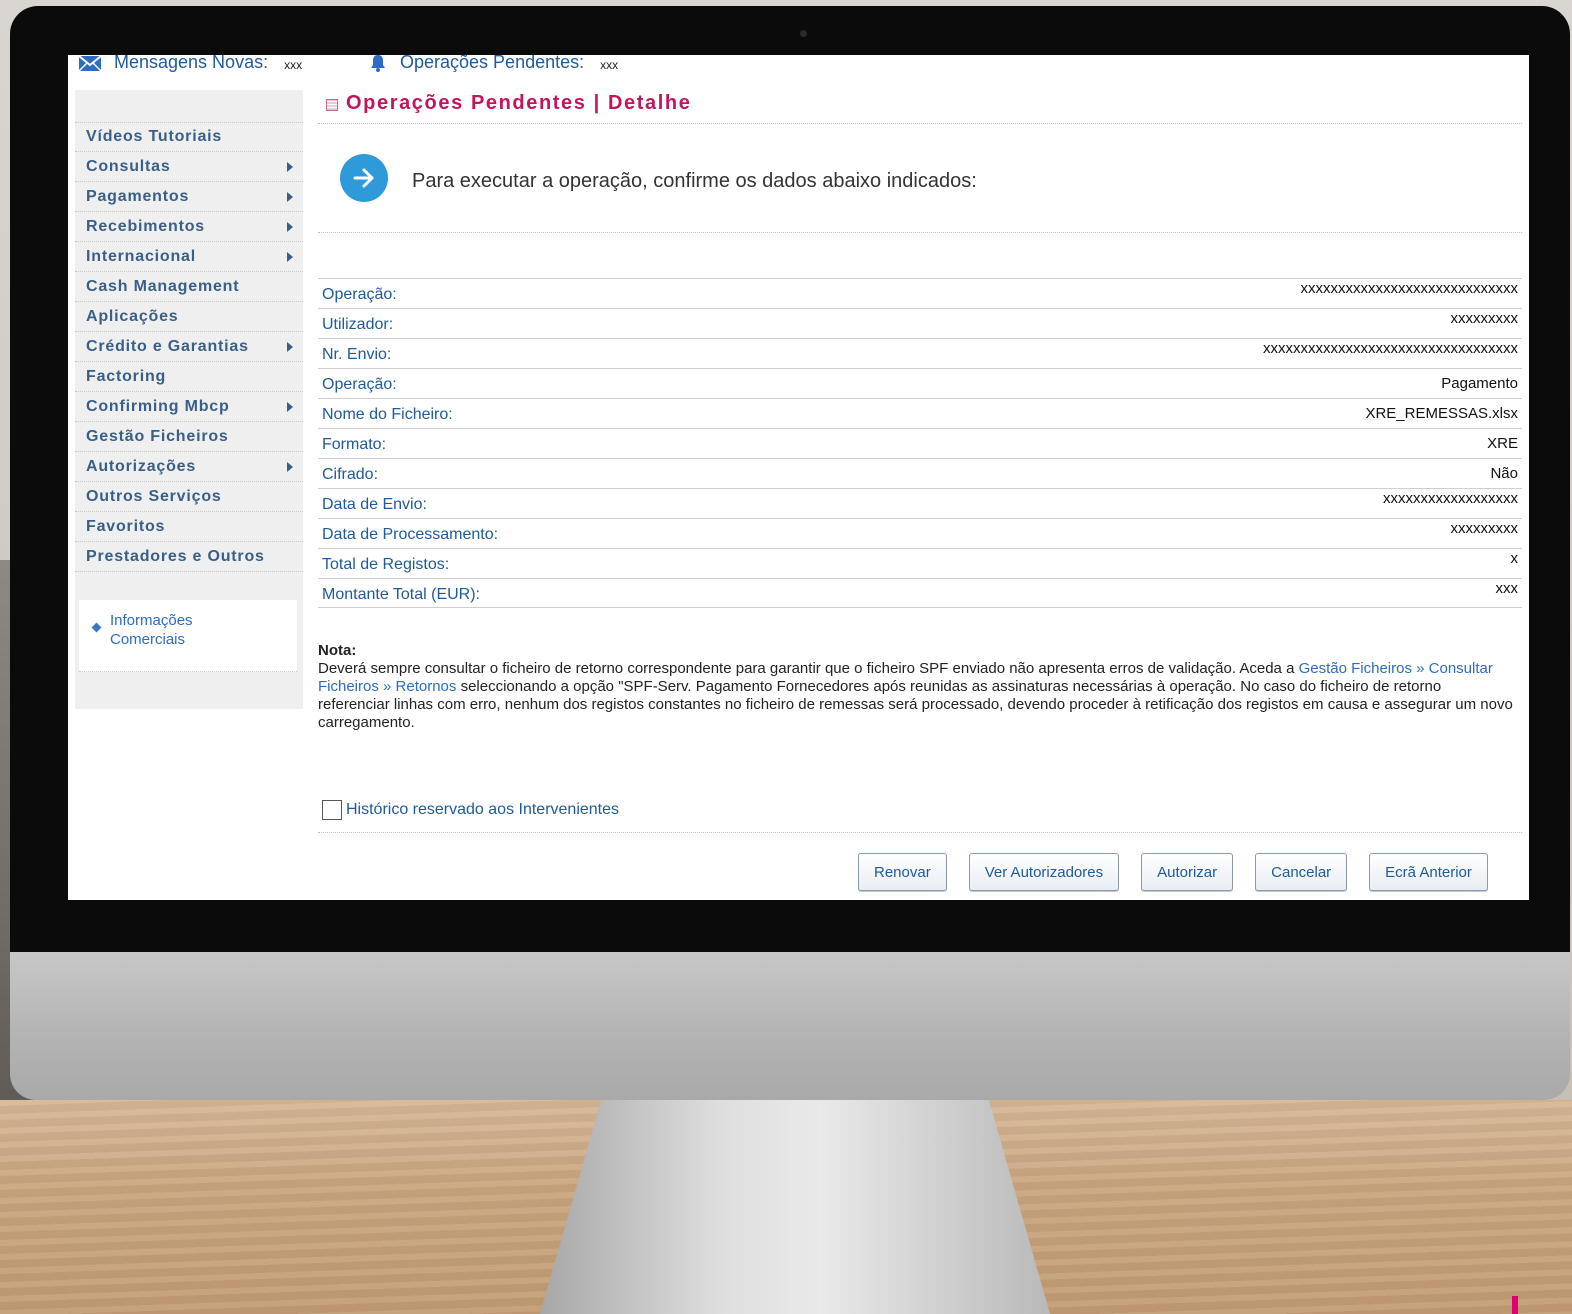 The image size is (1572, 1314). What do you see at coordinates (803, 33) in the screenshot?
I see `camera-dot` at bounding box center [803, 33].